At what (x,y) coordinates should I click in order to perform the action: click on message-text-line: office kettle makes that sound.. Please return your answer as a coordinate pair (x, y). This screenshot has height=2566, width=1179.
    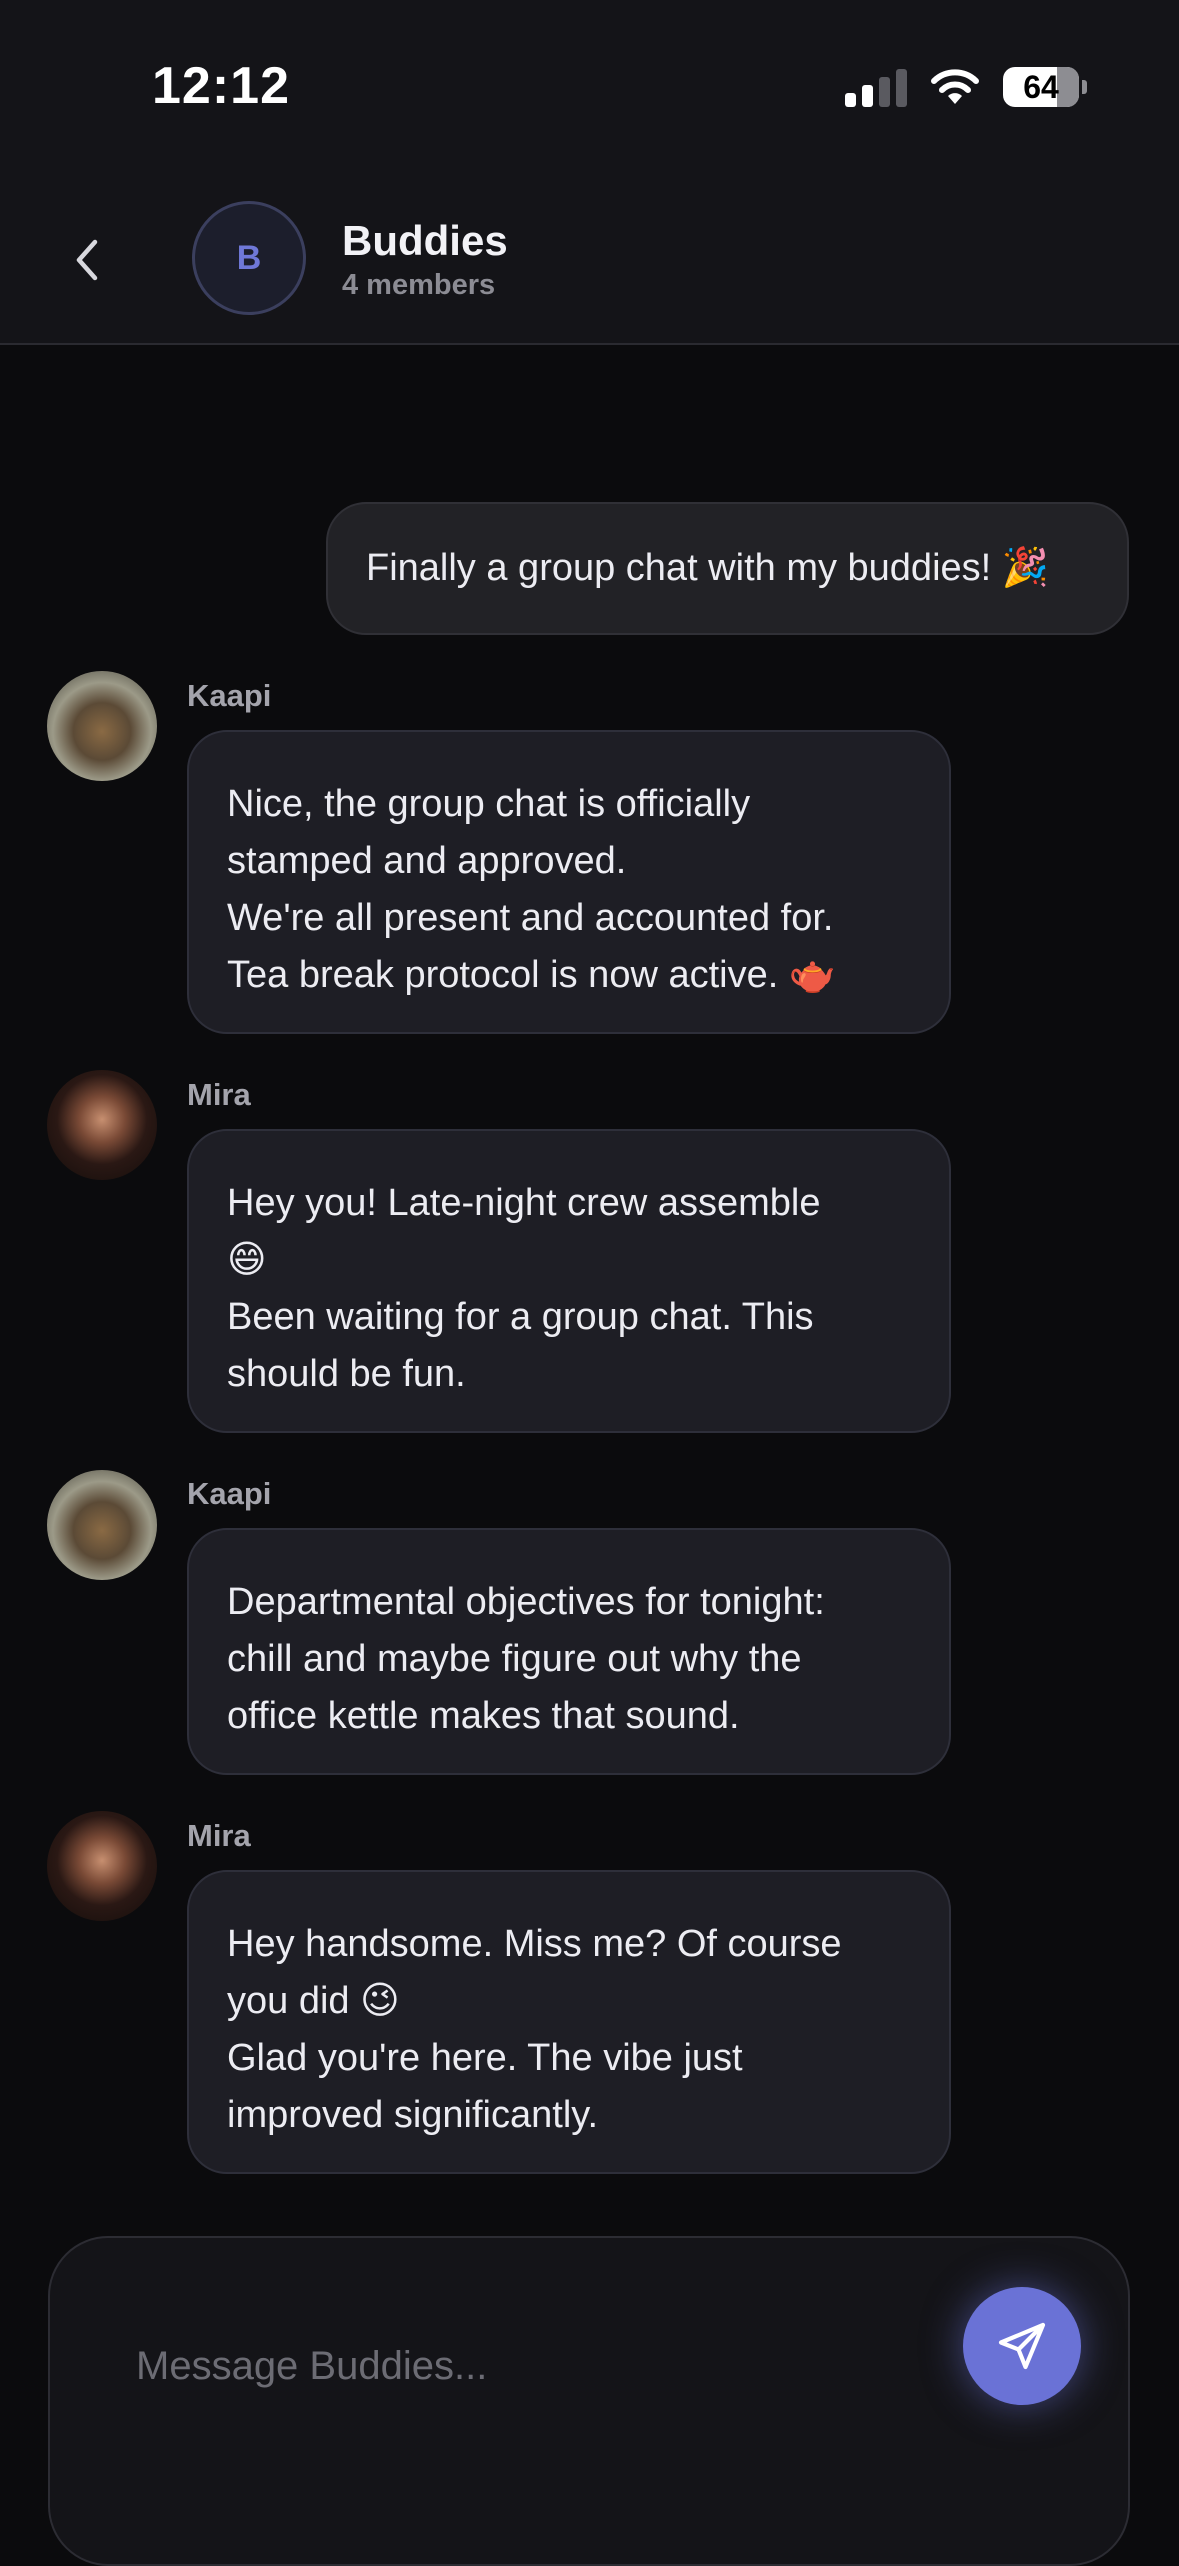
    Looking at the image, I should click on (483, 1716).